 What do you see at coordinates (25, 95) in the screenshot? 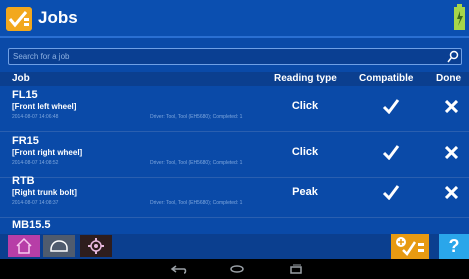
I see `job-code: FL15` at bounding box center [25, 95].